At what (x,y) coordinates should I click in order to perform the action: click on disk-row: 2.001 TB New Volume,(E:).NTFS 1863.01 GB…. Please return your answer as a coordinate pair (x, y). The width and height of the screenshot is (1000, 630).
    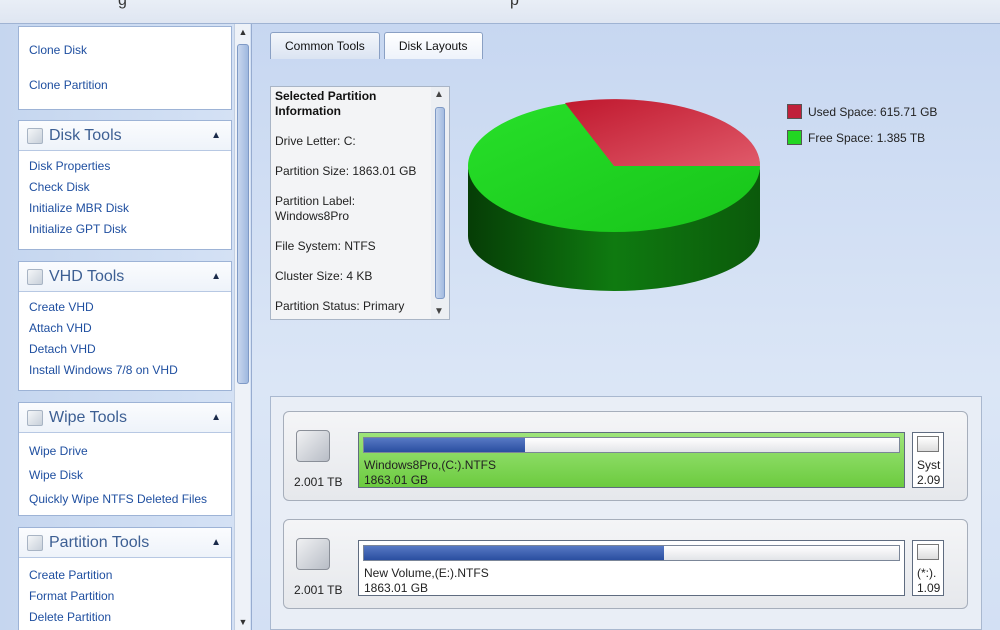
    Looking at the image, I should click on (625, 564).